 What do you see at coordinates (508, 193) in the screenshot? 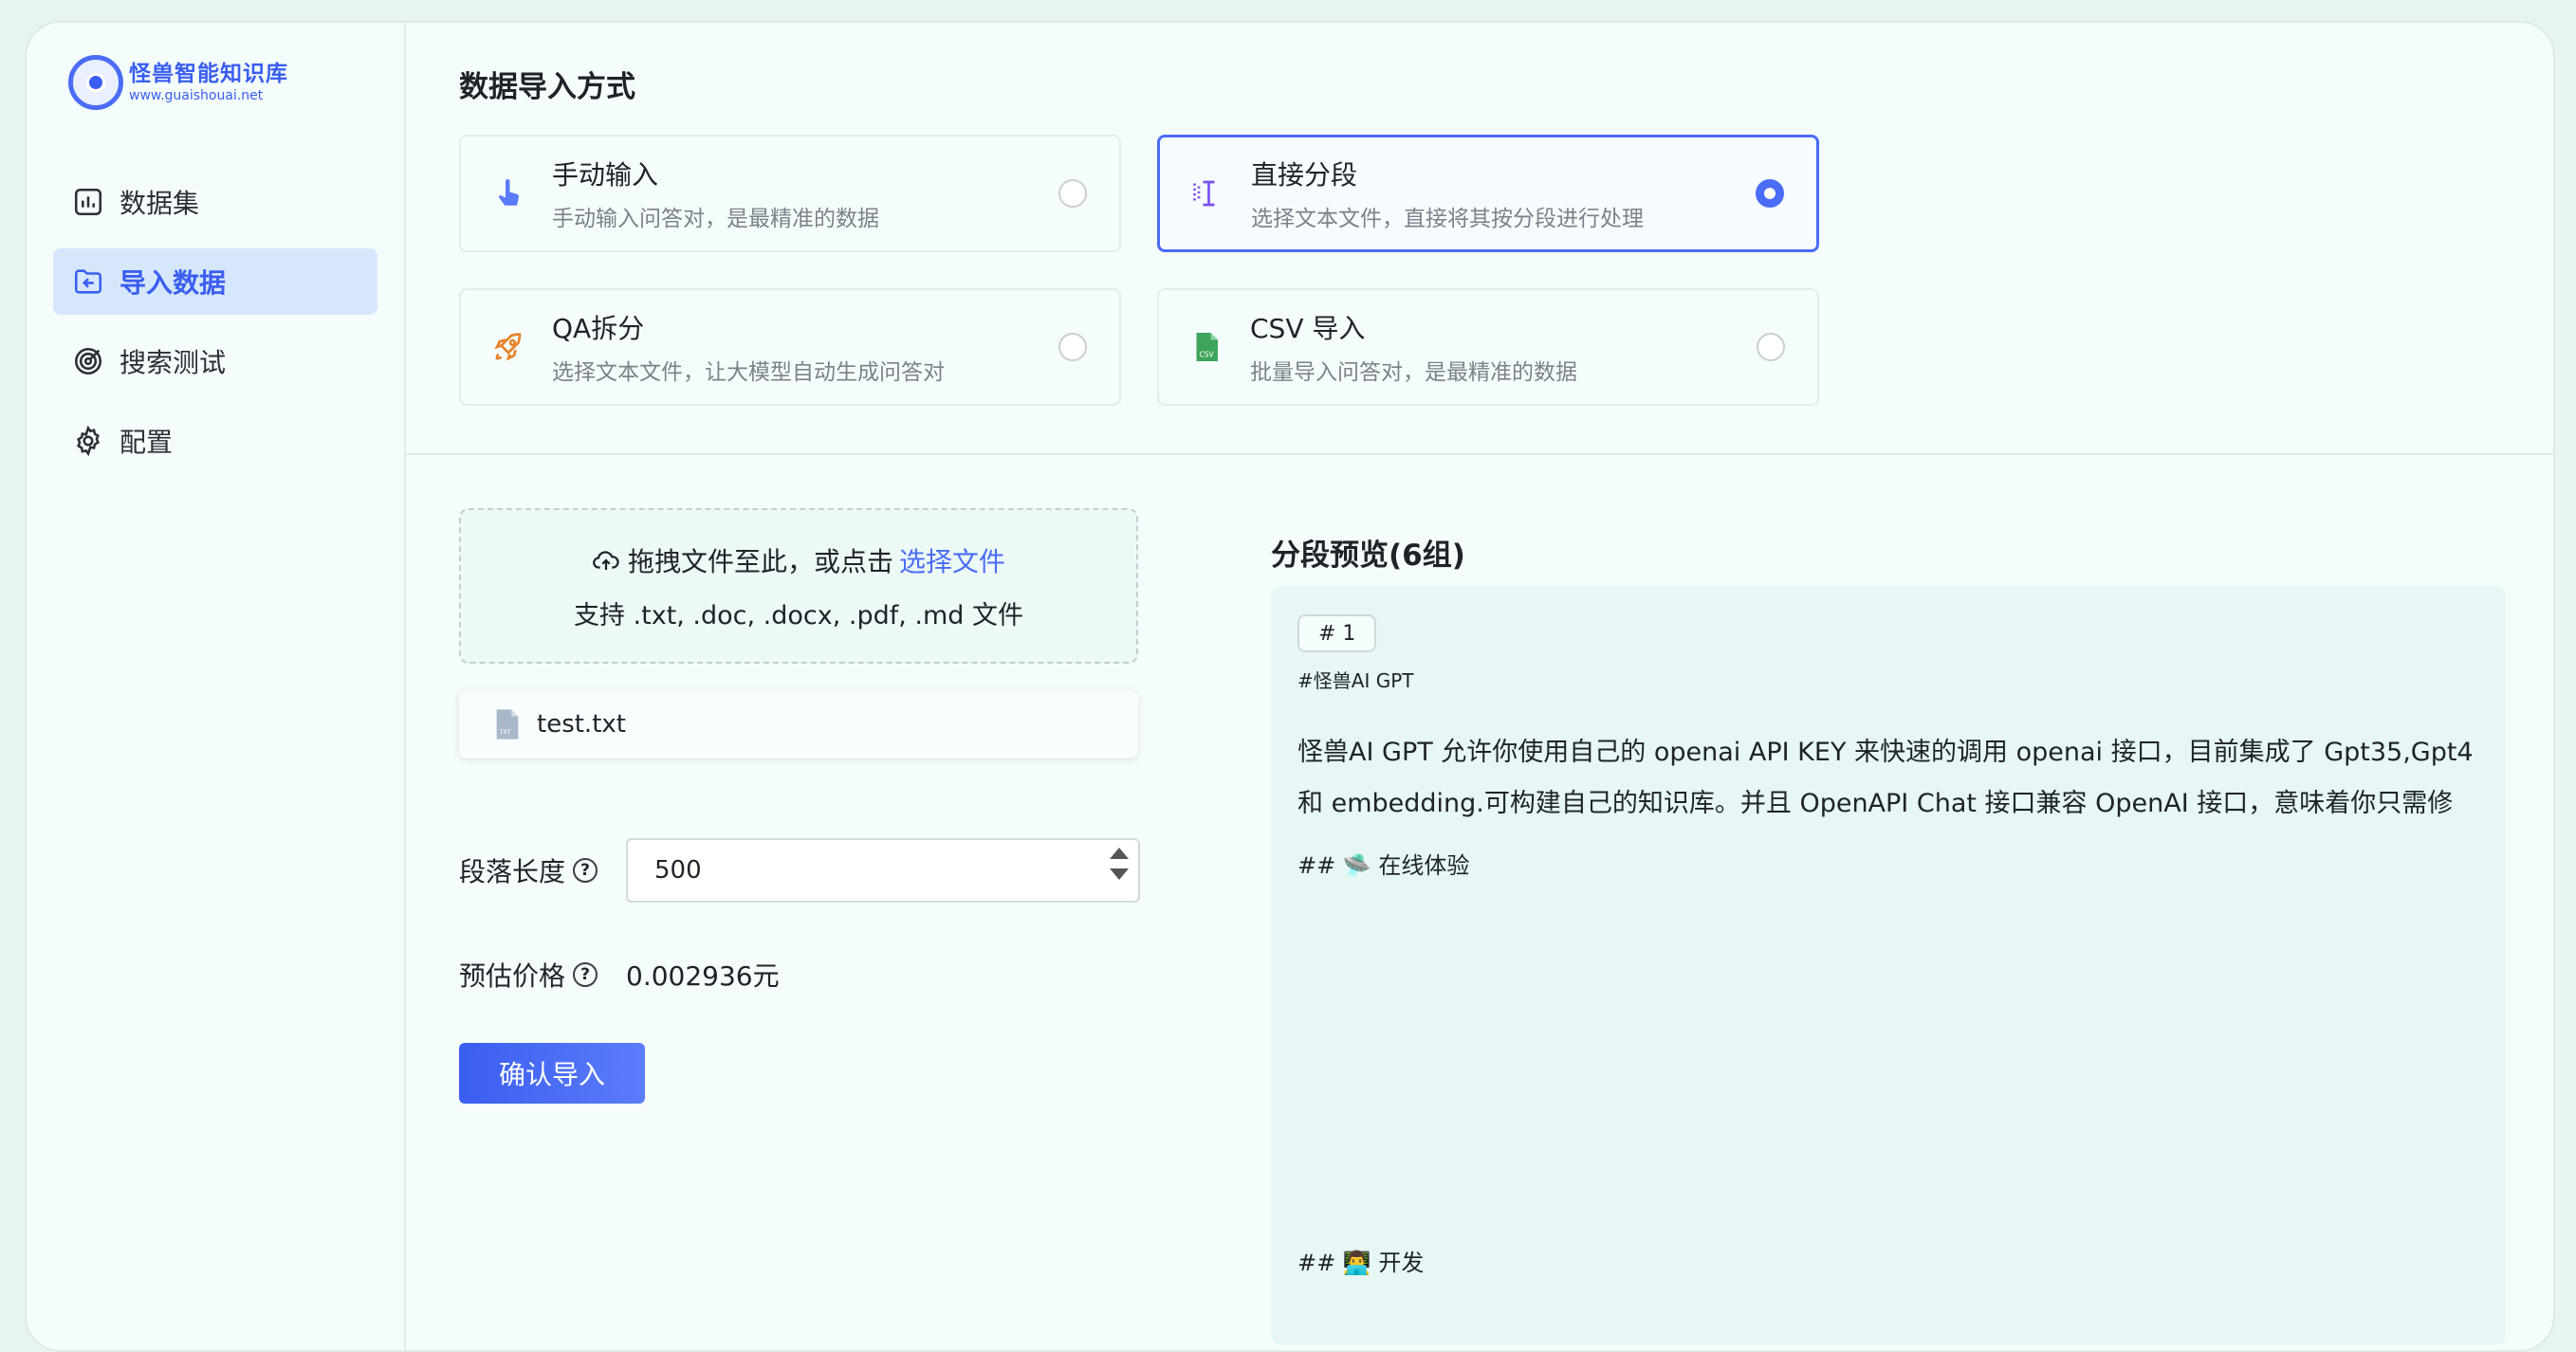
I see `hand-pointer-icon` at bounding box center [508, 193].